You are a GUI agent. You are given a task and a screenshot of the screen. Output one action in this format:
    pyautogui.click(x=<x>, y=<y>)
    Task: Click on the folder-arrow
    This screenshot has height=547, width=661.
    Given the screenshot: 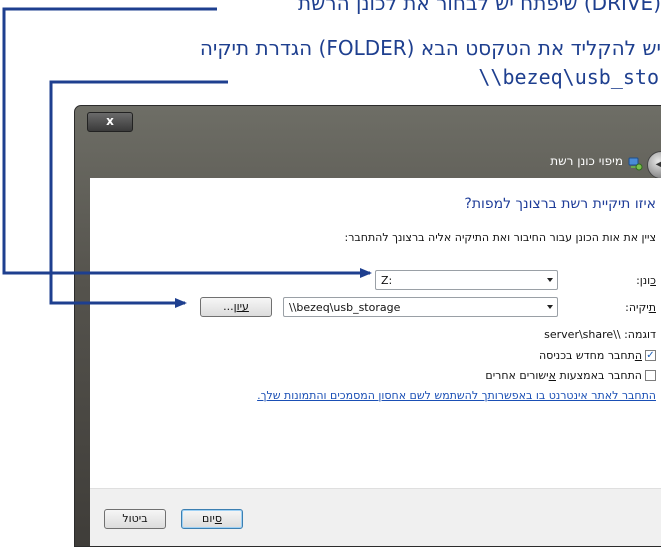 What is the action you would take?
    pyautogui.click(x=138, y=194)
    